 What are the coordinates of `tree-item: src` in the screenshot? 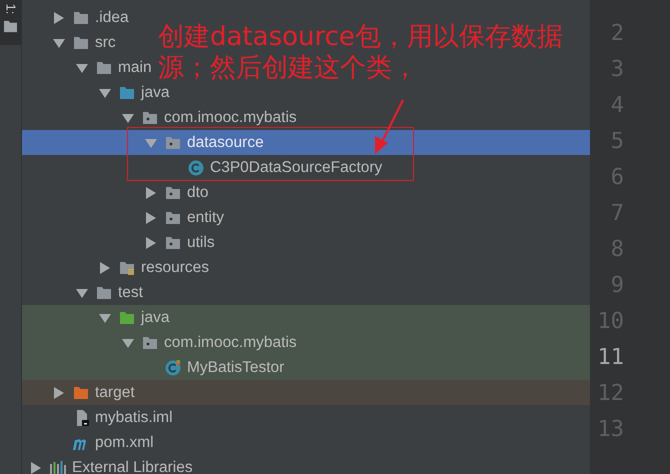 It's located at (84, 42).